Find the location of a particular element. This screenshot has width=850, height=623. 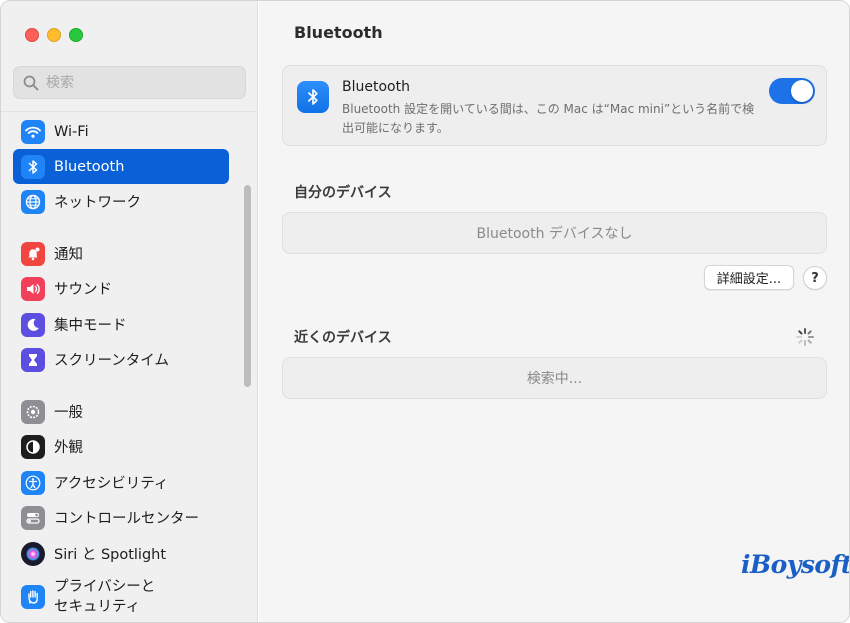

no-devices-text: Bluetooth デバイスなし is located at coordinates (554, 234).